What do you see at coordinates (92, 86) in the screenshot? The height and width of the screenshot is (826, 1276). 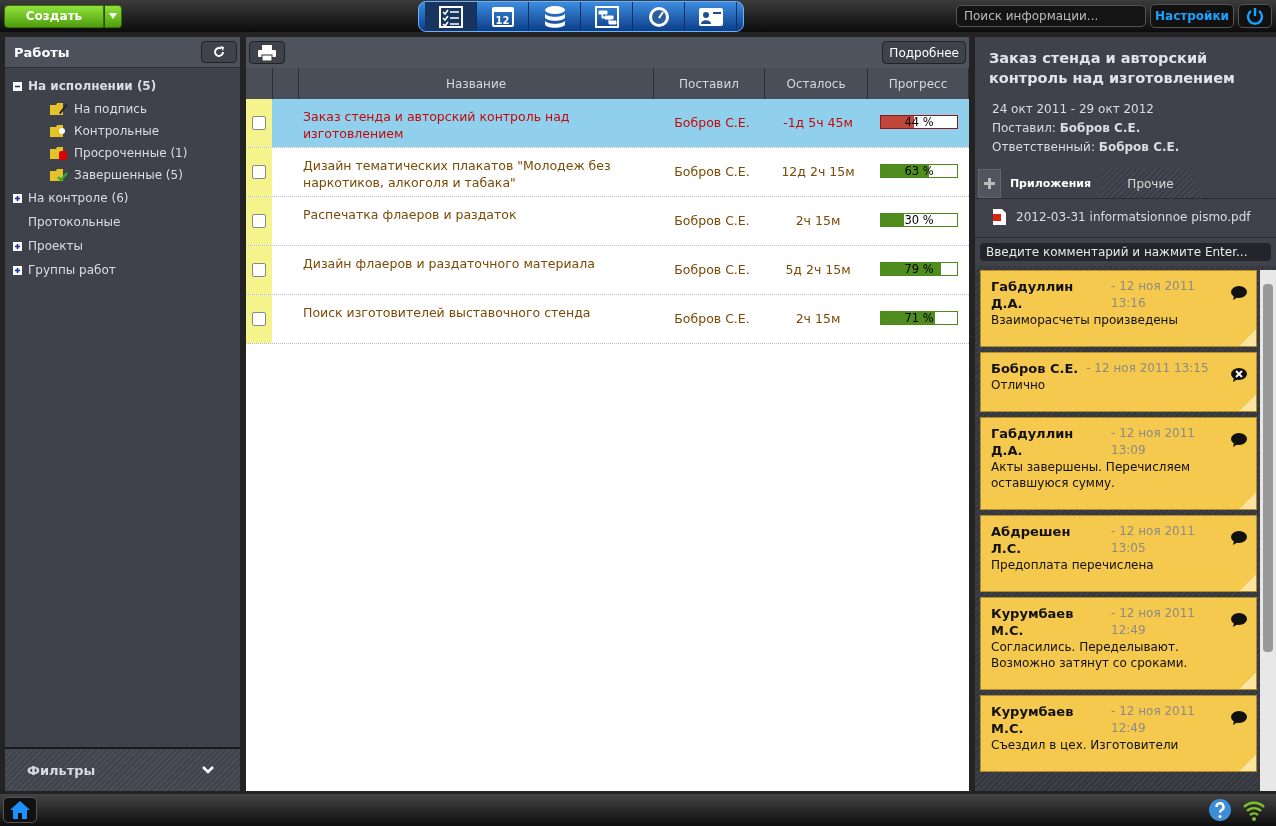 I see `tree-item: На исполнении (5)` at bounding box center [92, 86].